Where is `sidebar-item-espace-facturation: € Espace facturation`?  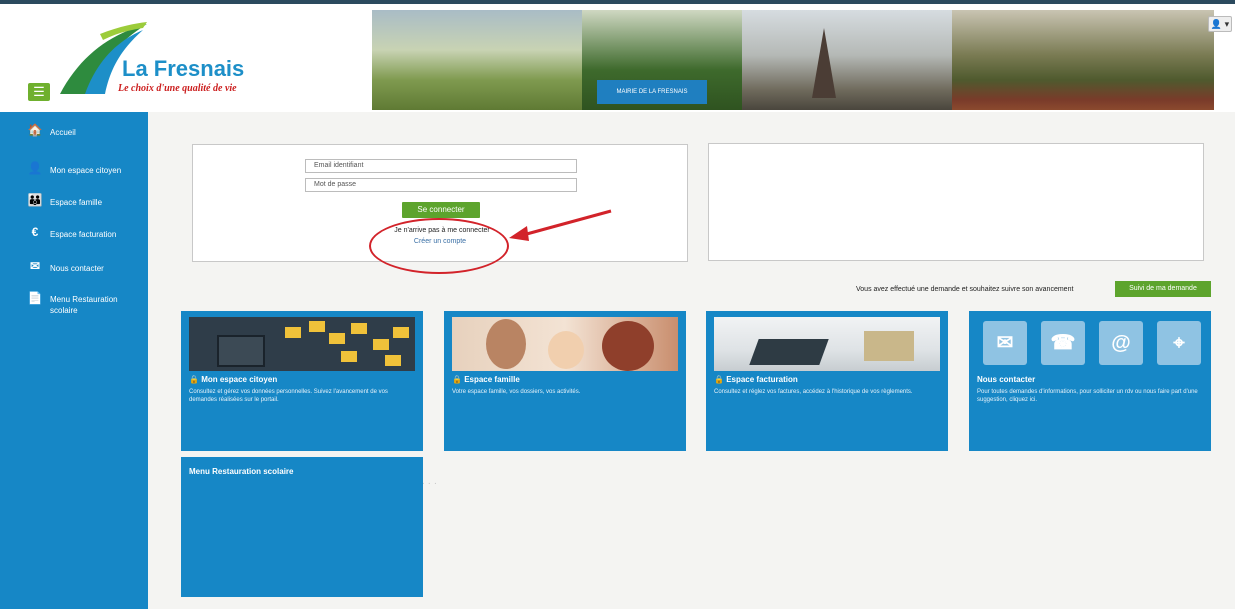
sidebar-item-espace-facturation: € Espace facturation is located at coordinates (74, 234).